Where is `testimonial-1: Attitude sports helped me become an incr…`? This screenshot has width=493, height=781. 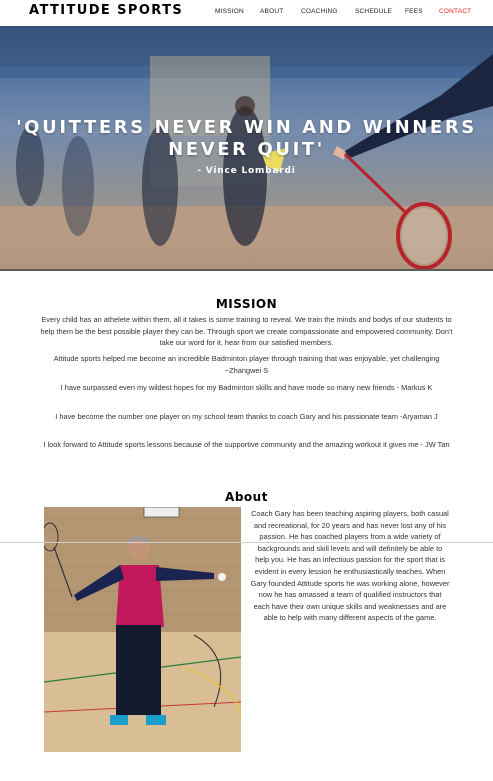
testimonial-1: Attitude sports helped me become an incr… is located at coordinates (246, 364).